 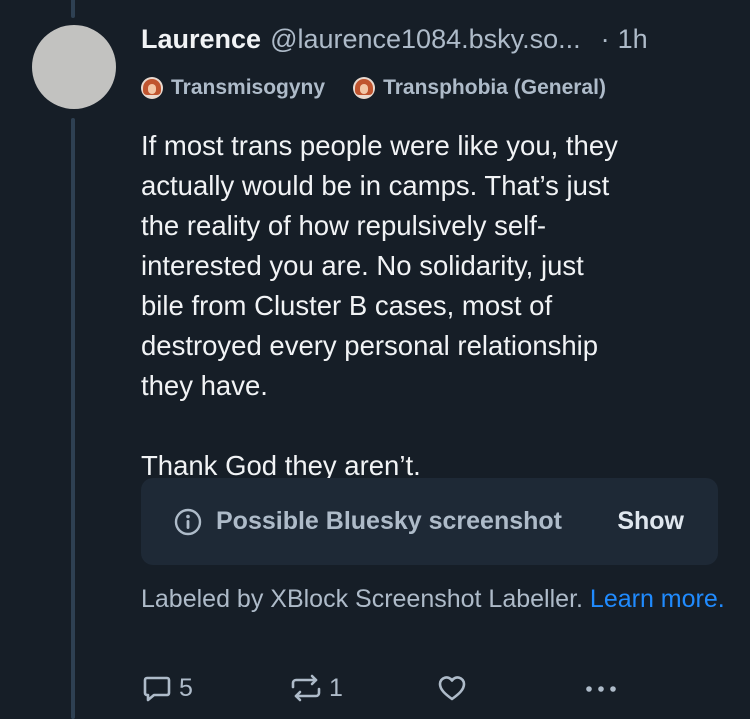 What do you see at coordinates (336, 687) in the screenshot?
I see `repost-count: 1` at bounding box center [336, 687].